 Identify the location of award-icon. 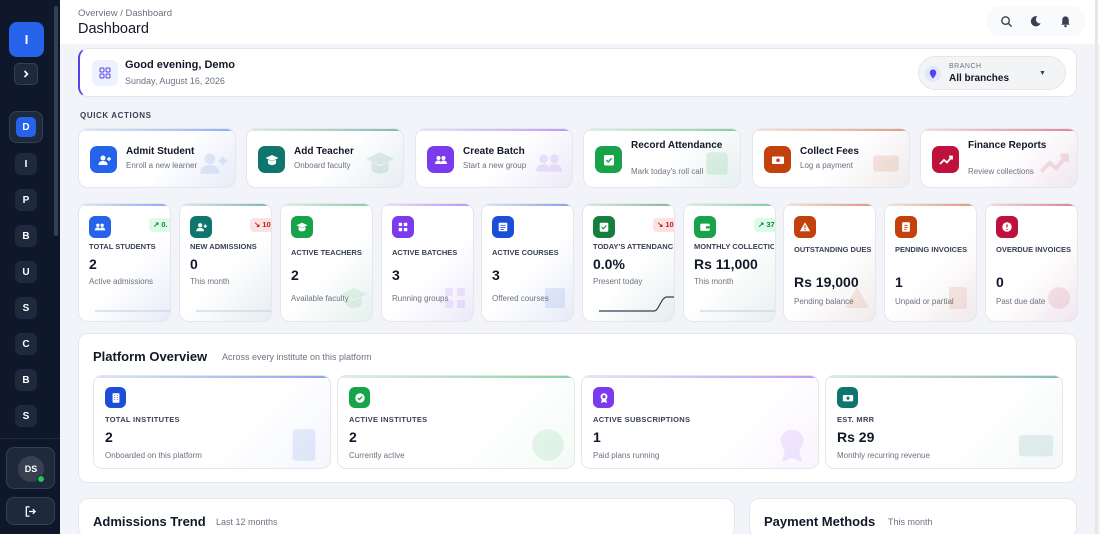
(792, 446).